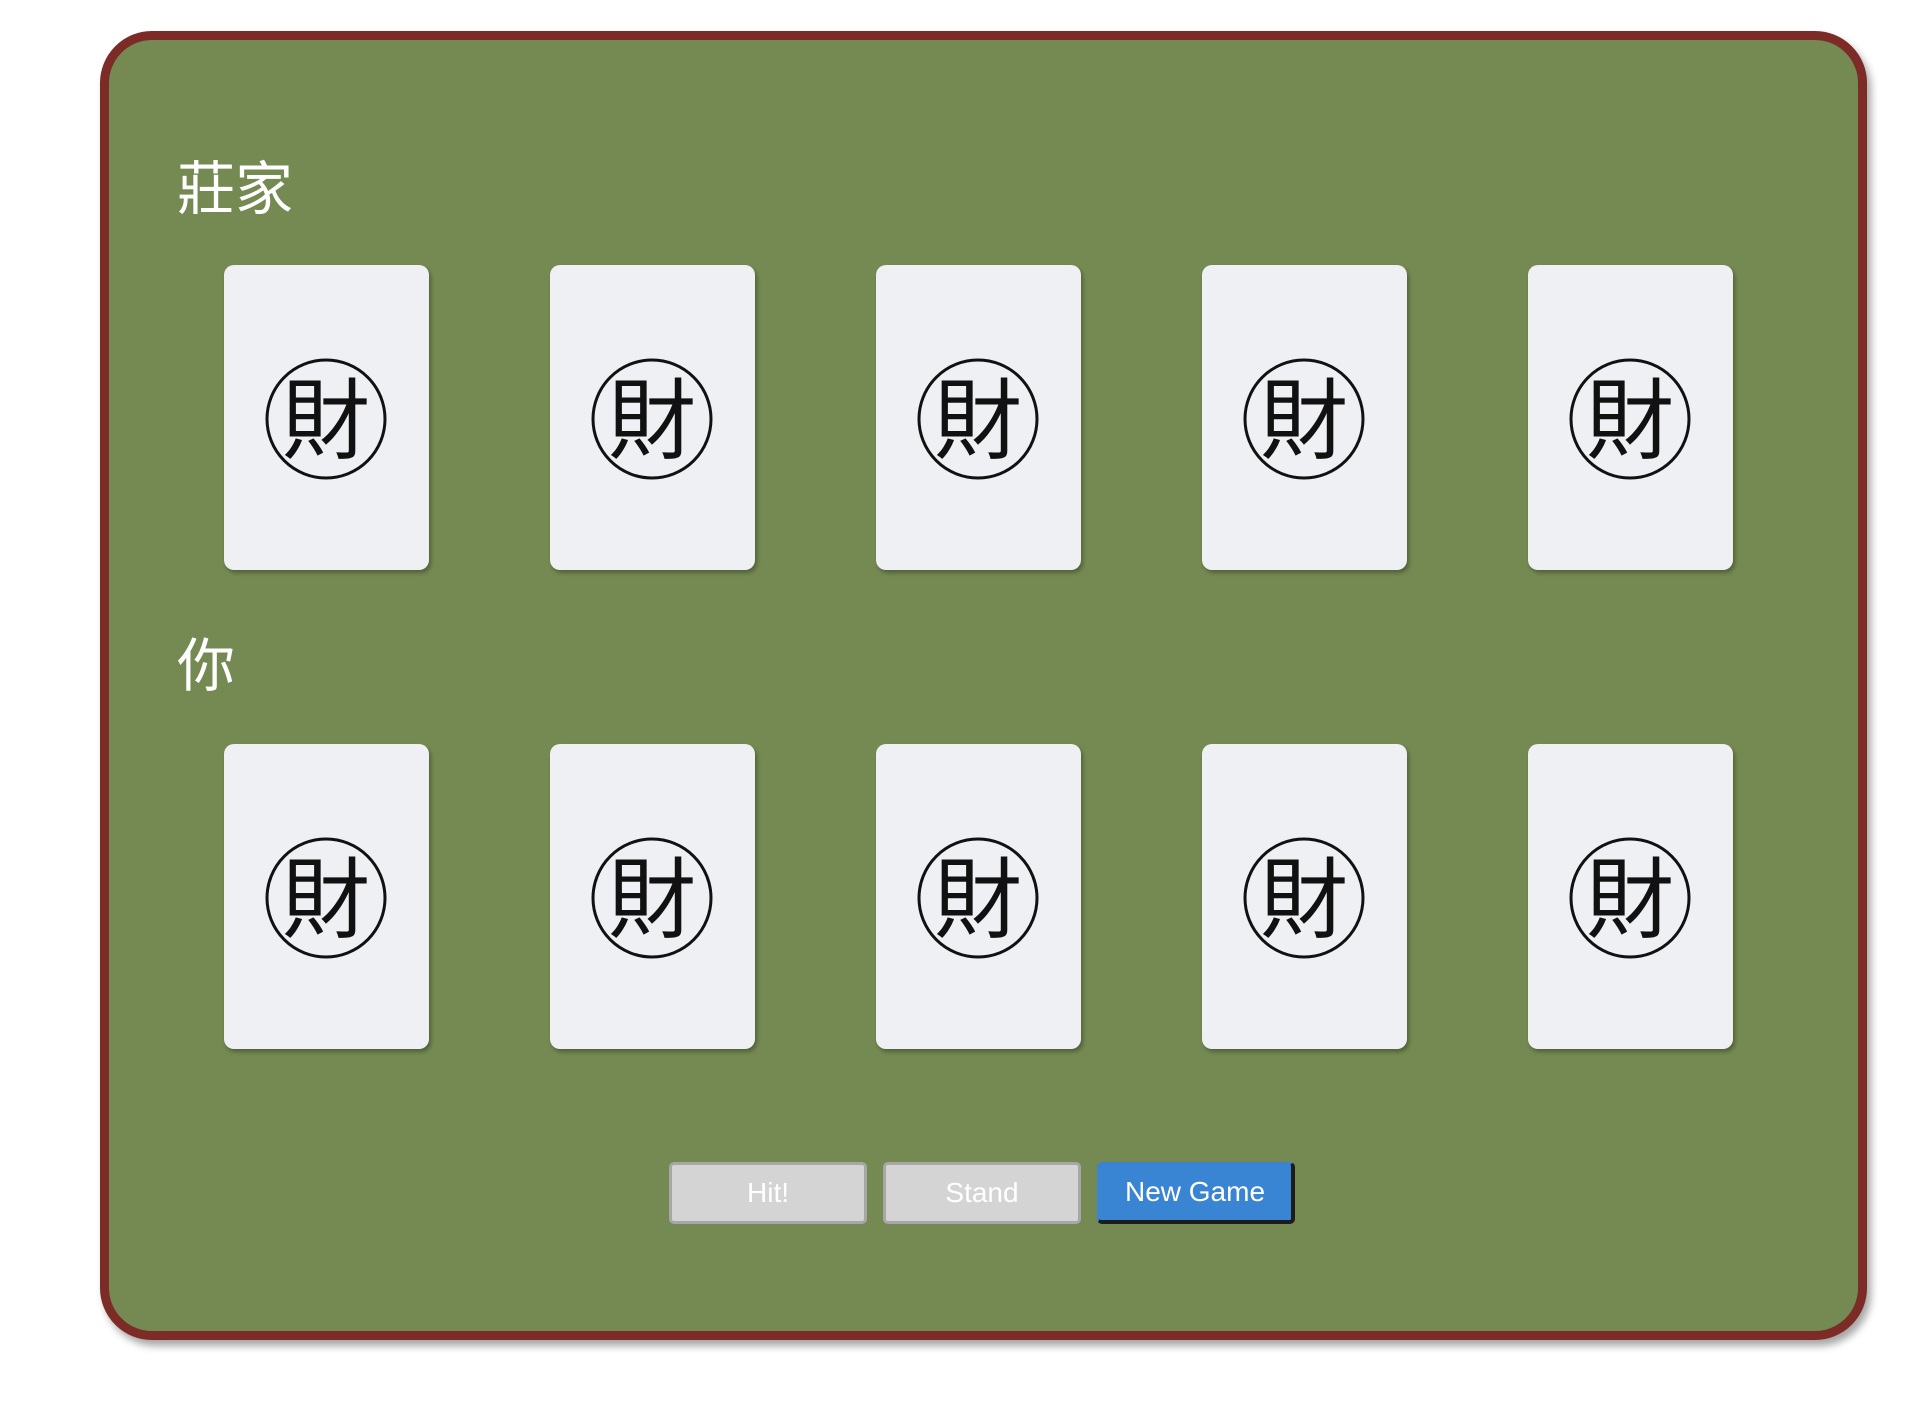  Describe the element at coordinates (206, 666) in the screenshot. I see `player-label: 你` at that location.